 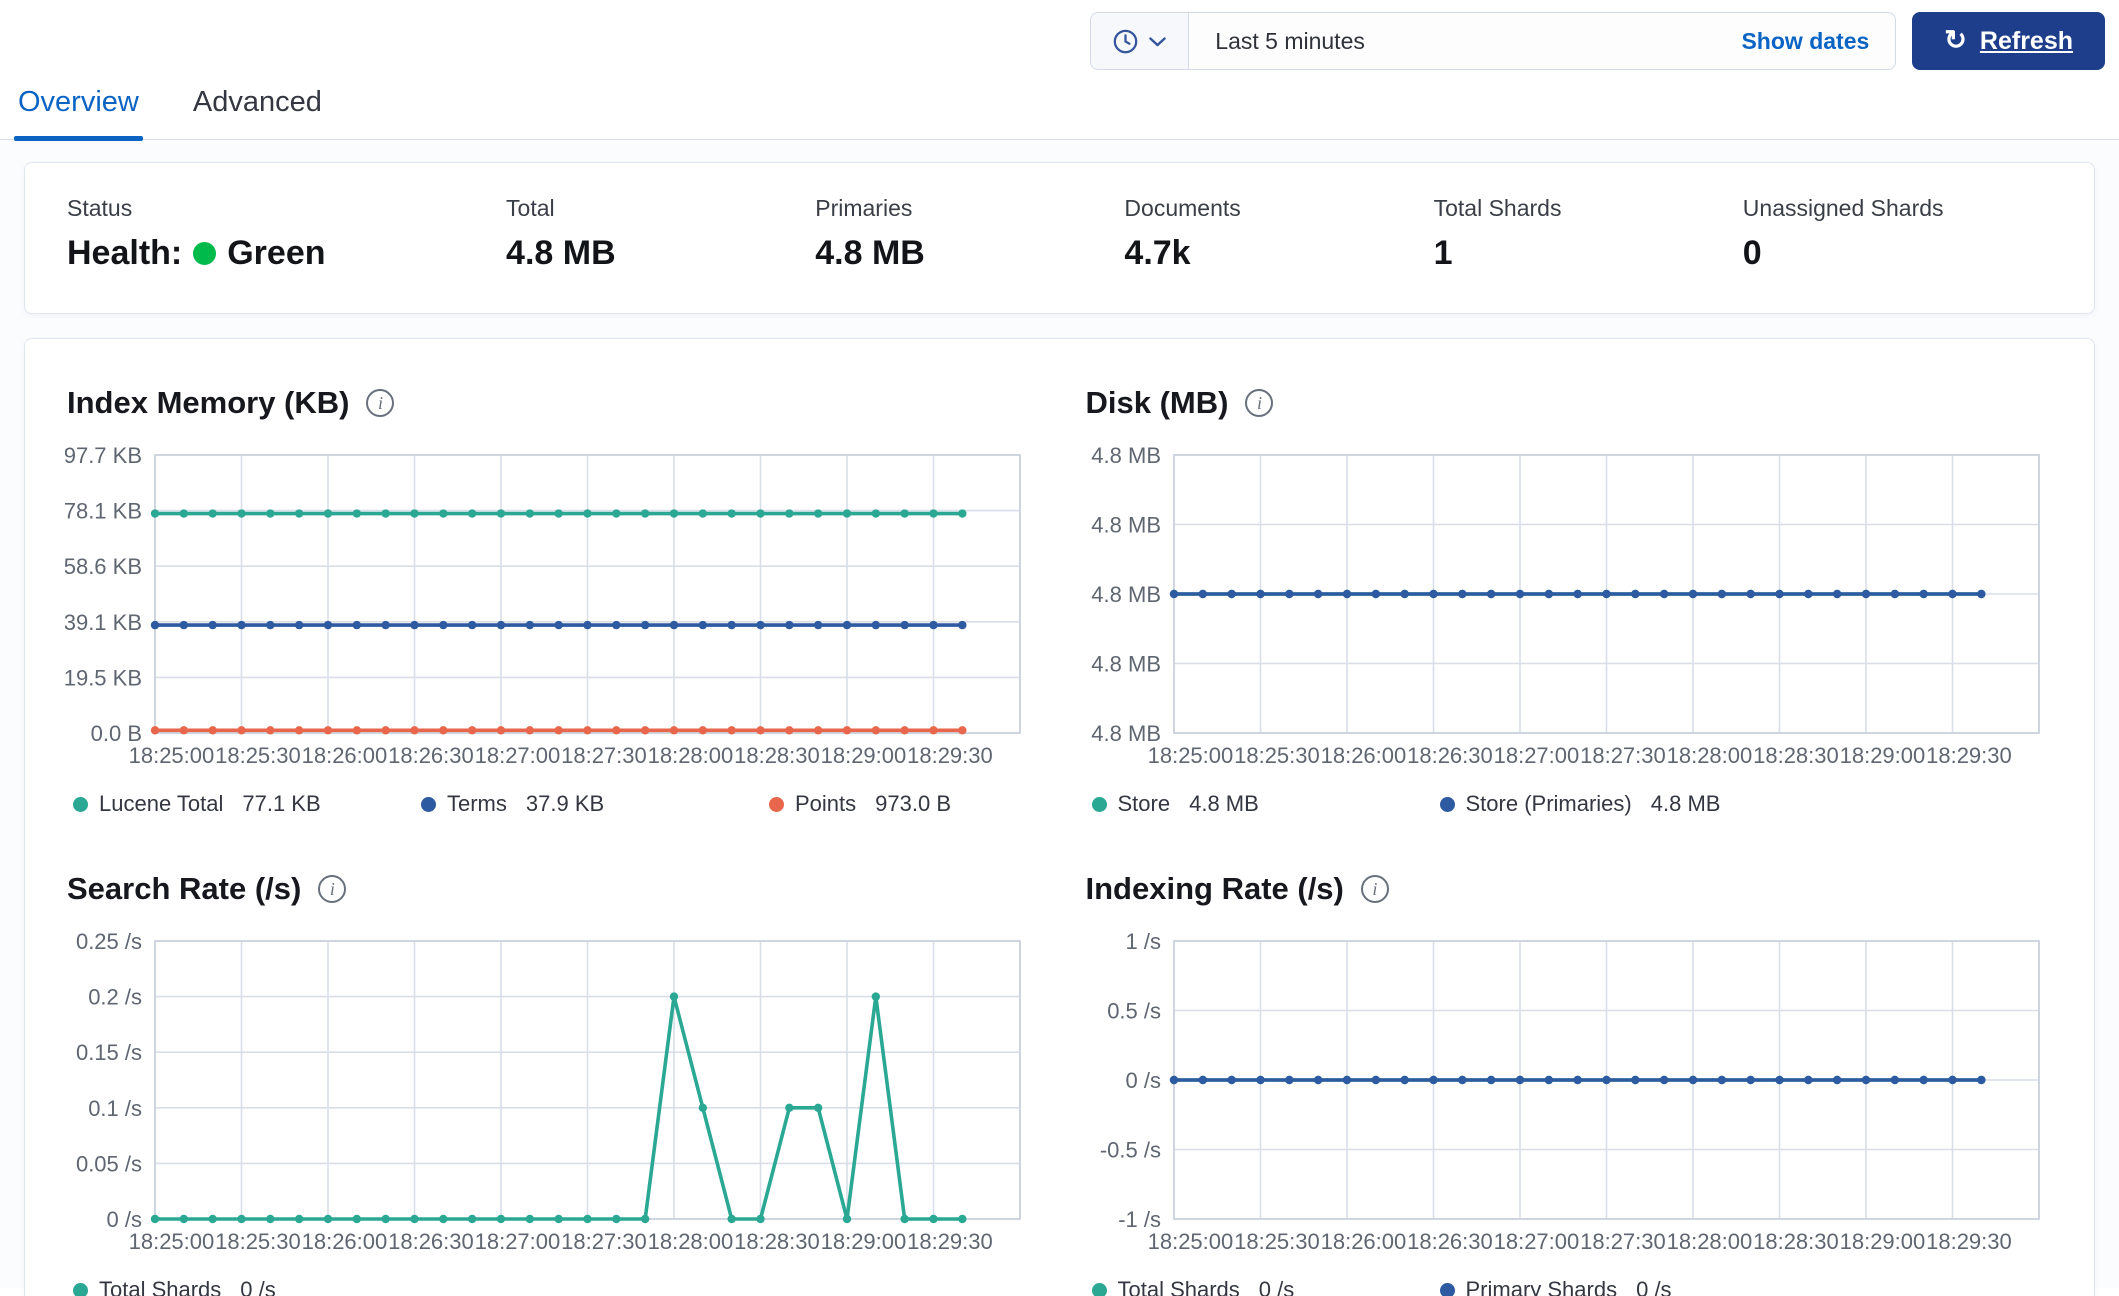 I want to click on legend-value: 77.1 KB, so click(x=281, y=803).